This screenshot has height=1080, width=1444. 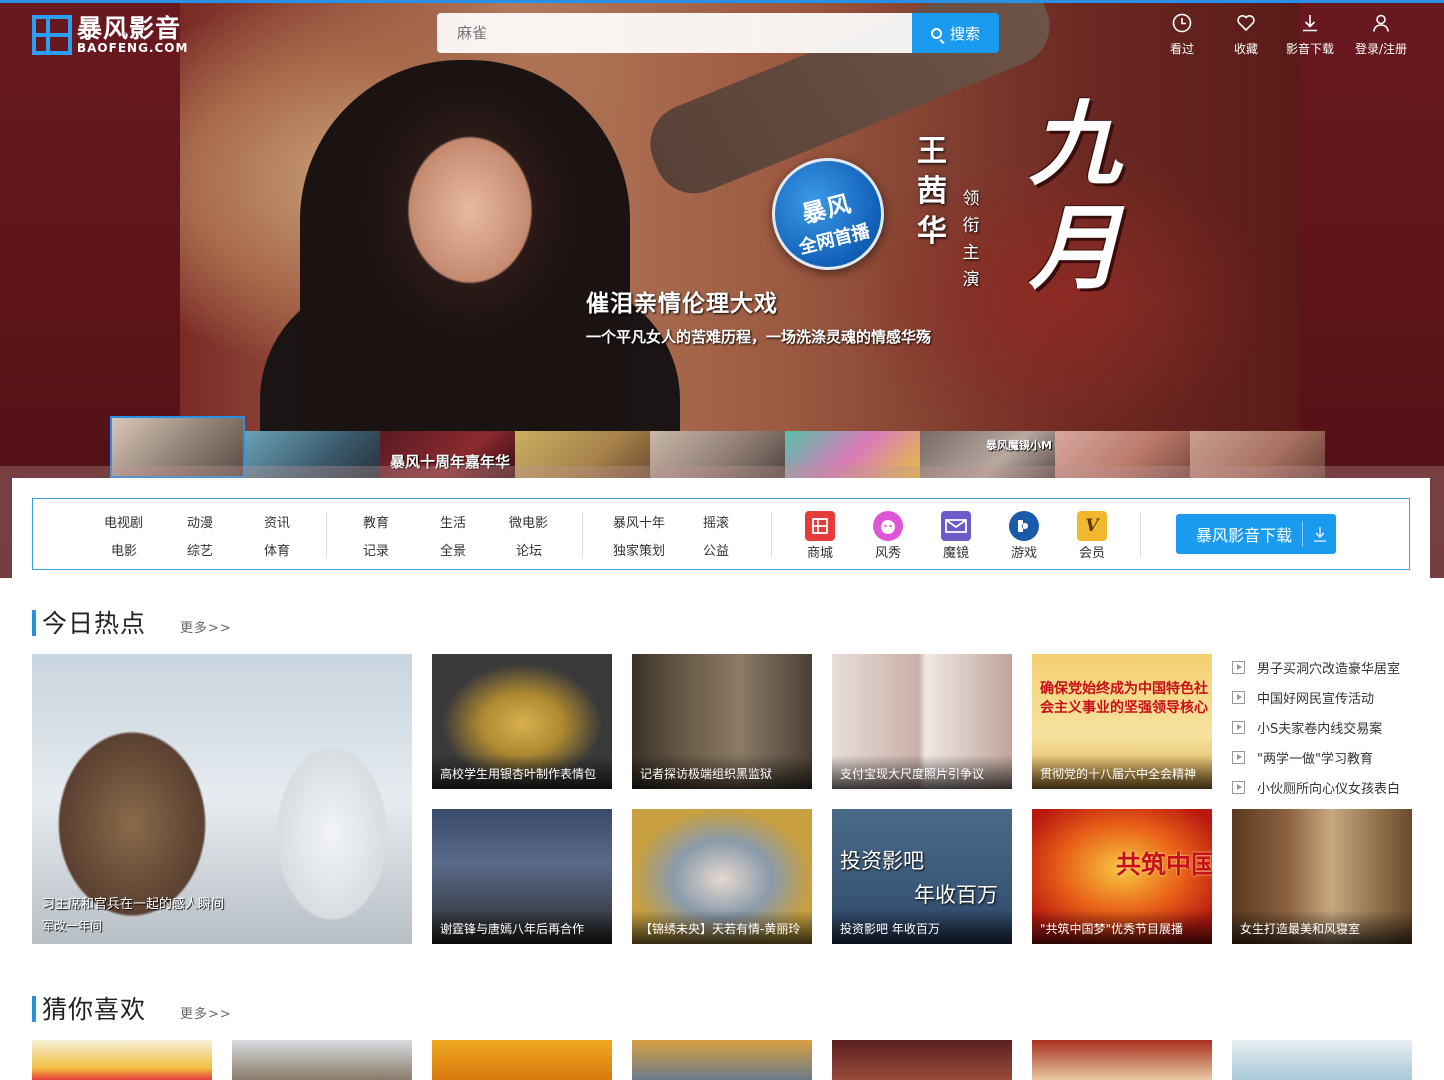 I want to click on list-item: "两学一做"学习教育, so click(x=1327, y=757).